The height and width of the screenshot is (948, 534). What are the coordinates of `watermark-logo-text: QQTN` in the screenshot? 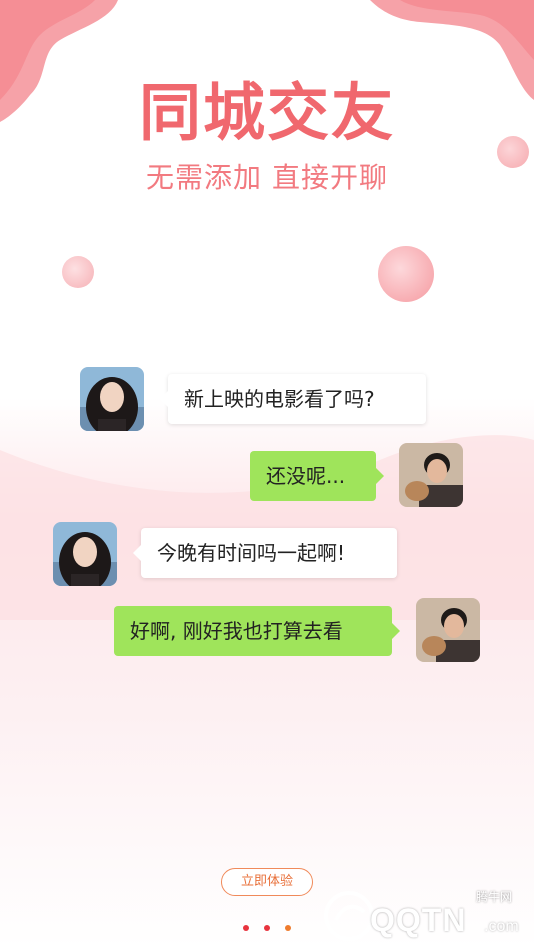 It's located at (418, 920).